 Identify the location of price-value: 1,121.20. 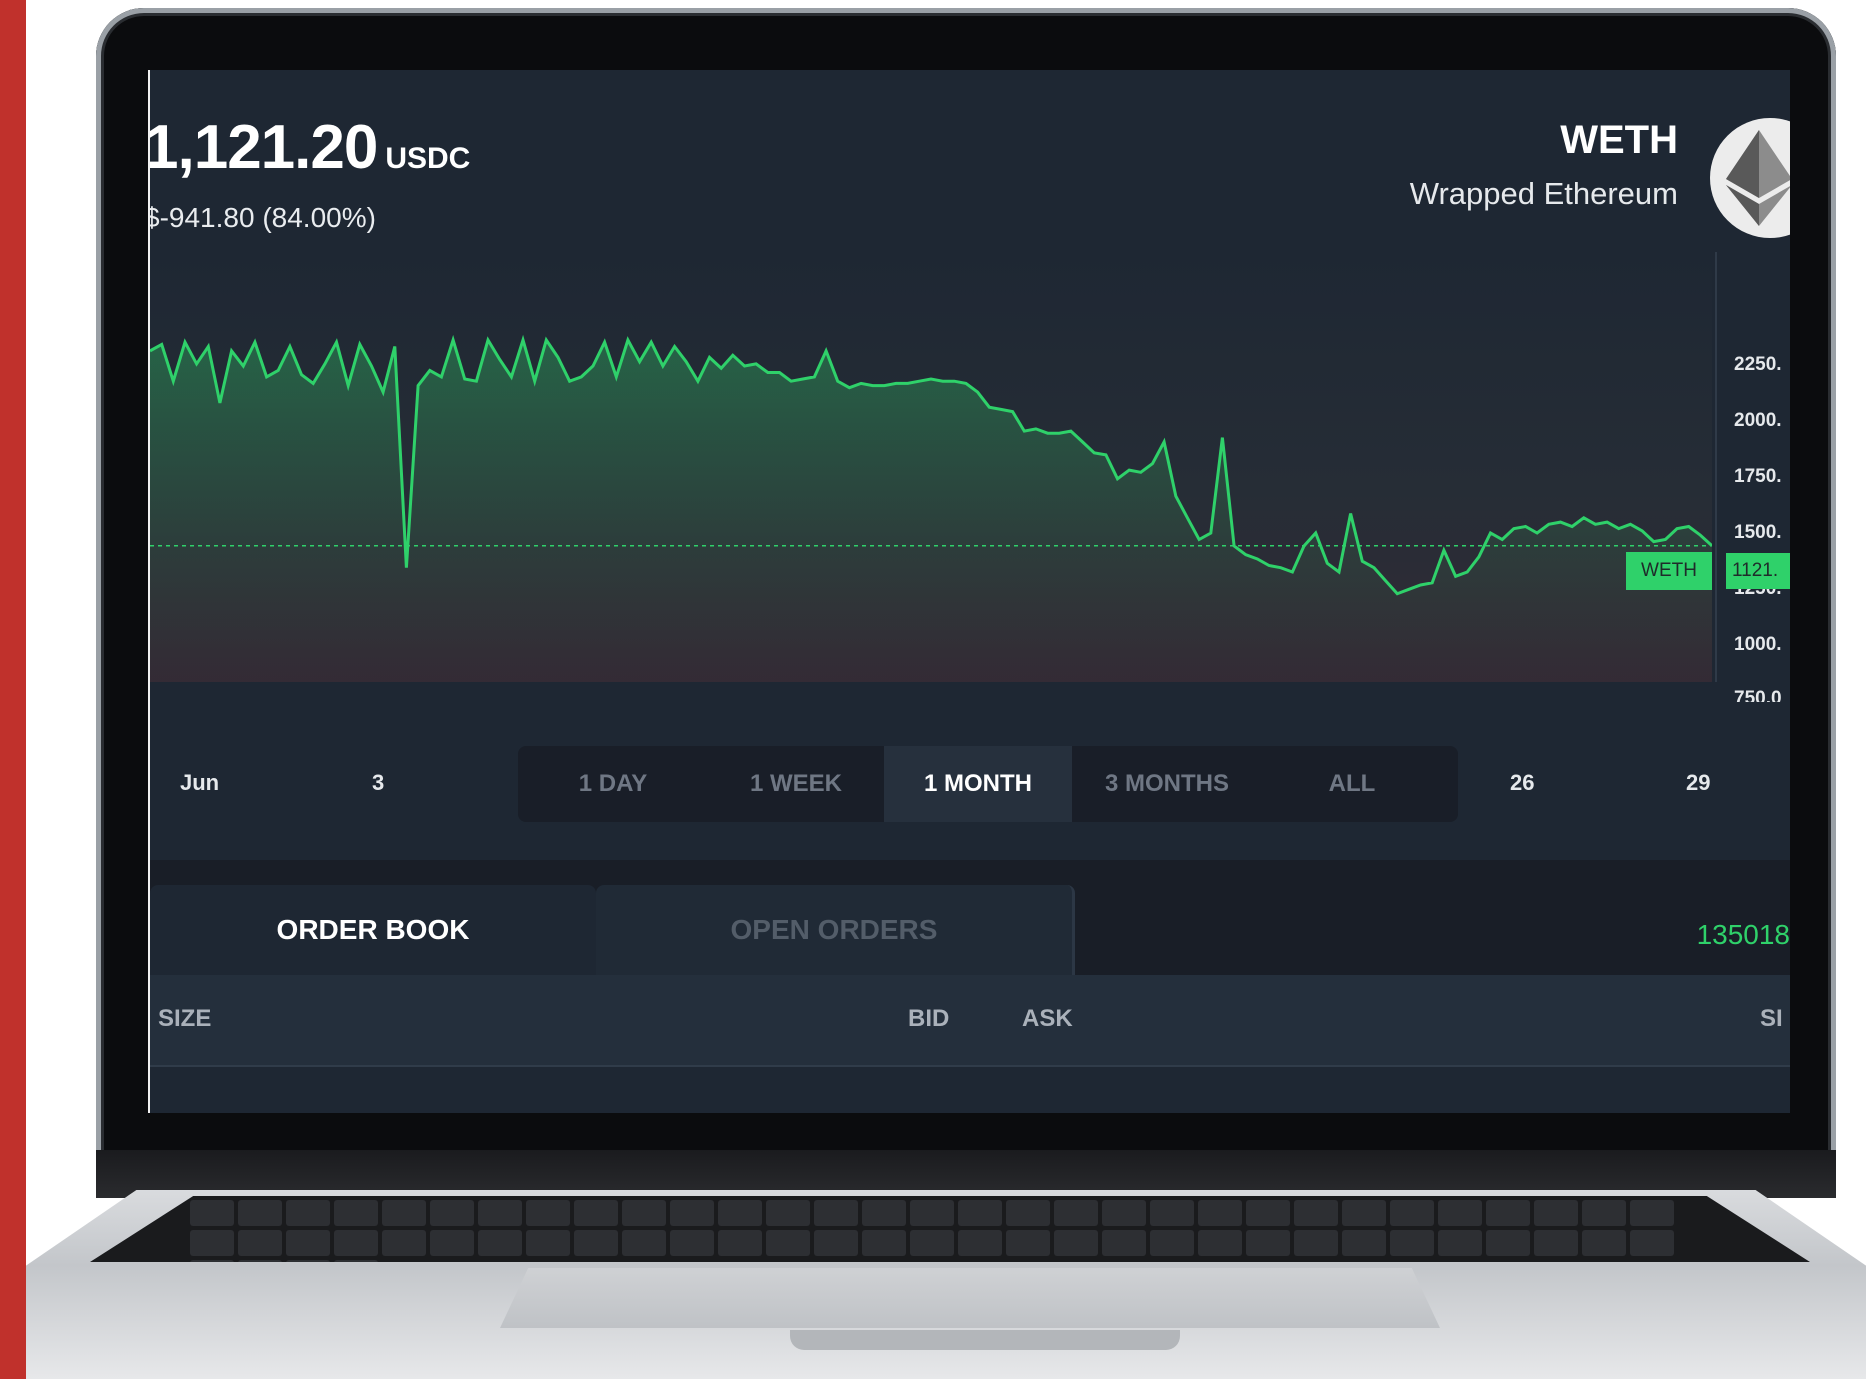
(263, 147).